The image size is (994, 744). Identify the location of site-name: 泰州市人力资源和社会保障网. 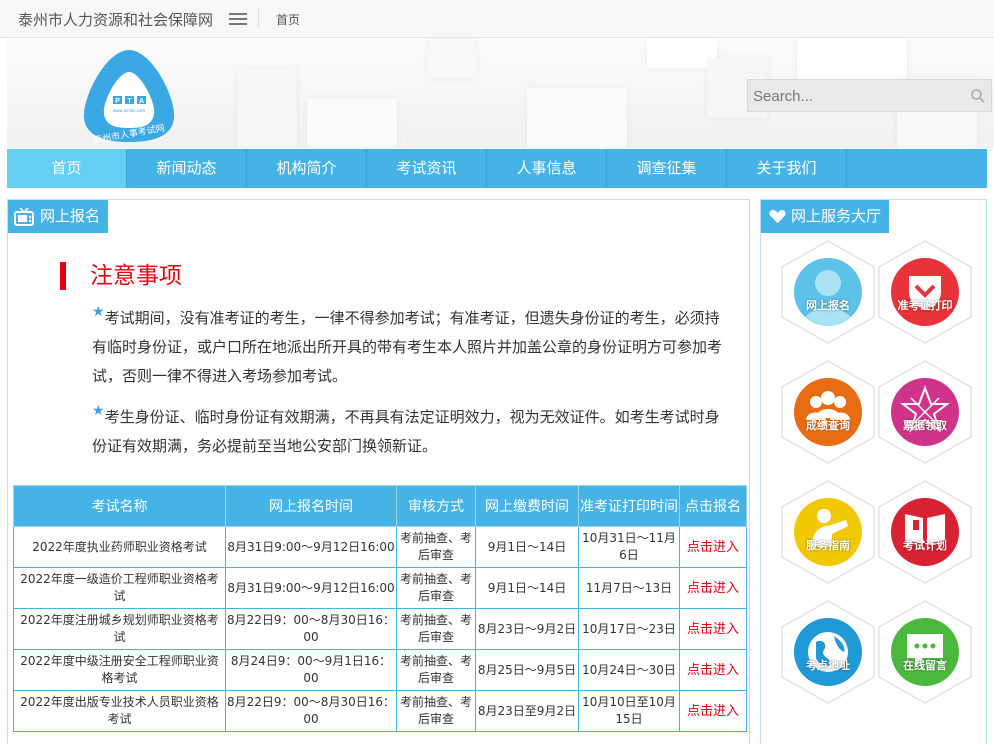
(115, 19).